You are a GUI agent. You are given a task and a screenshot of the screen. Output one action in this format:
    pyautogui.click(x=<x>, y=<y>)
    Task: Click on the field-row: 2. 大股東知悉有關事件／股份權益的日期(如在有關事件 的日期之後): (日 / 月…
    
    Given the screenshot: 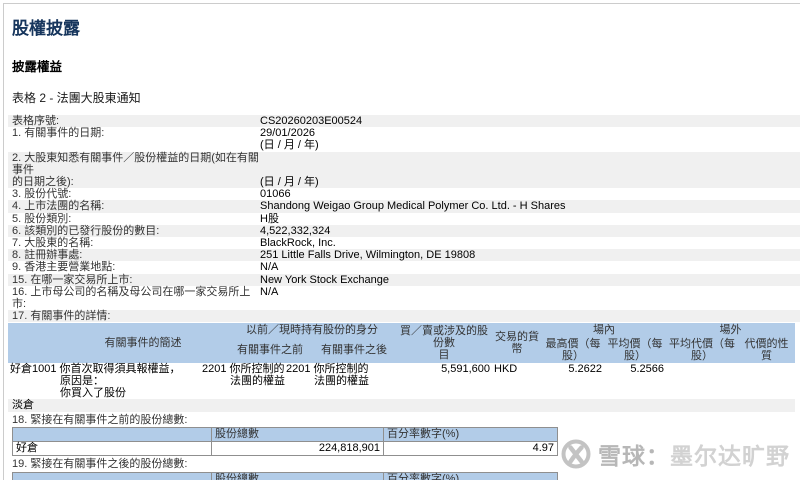 What is the action you would take?
    pyautogui.click(x=404, y=170)
    